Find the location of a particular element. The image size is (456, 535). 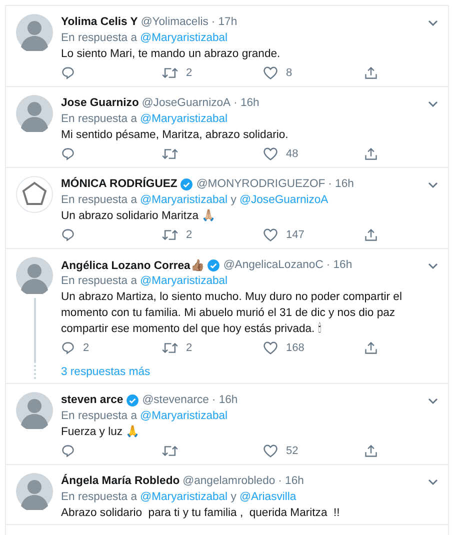

tweet-text: Fuerza y luz 🙏 is located at coordinates (101, 432).